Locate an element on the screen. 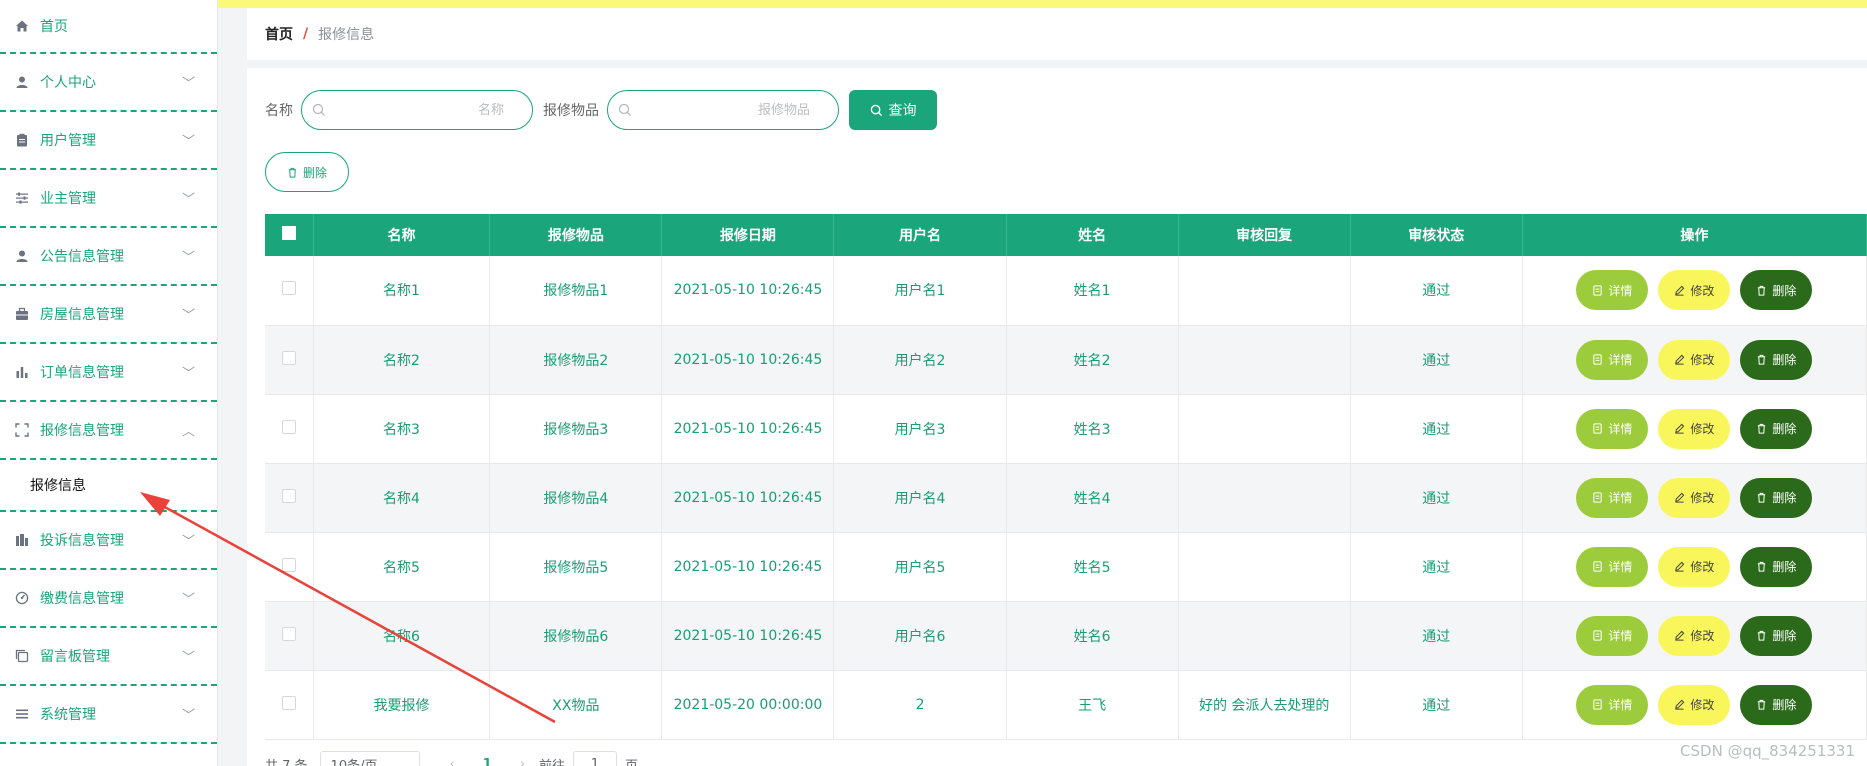  table-cell: 报修物品6 is located at coordinates (576, 636).